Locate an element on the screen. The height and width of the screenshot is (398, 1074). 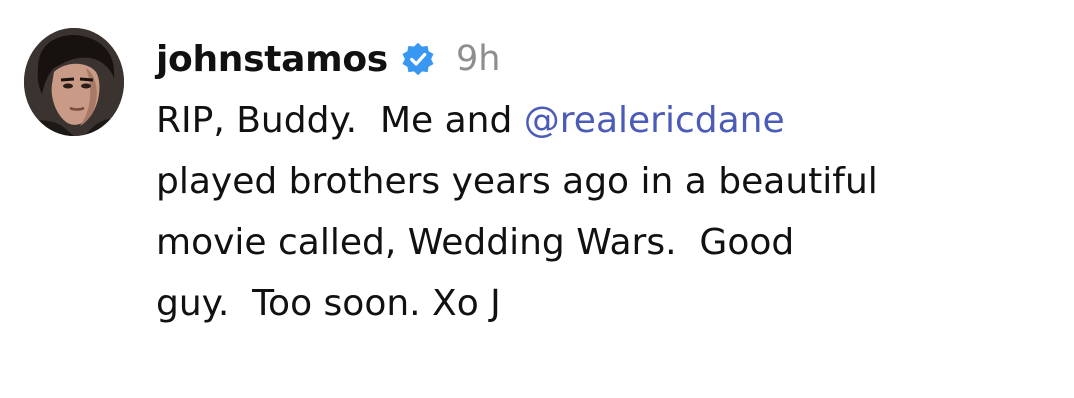
comment-text-line-1: RIP, Buddy. Me and @realericdane is located at coordinates (606, 120).